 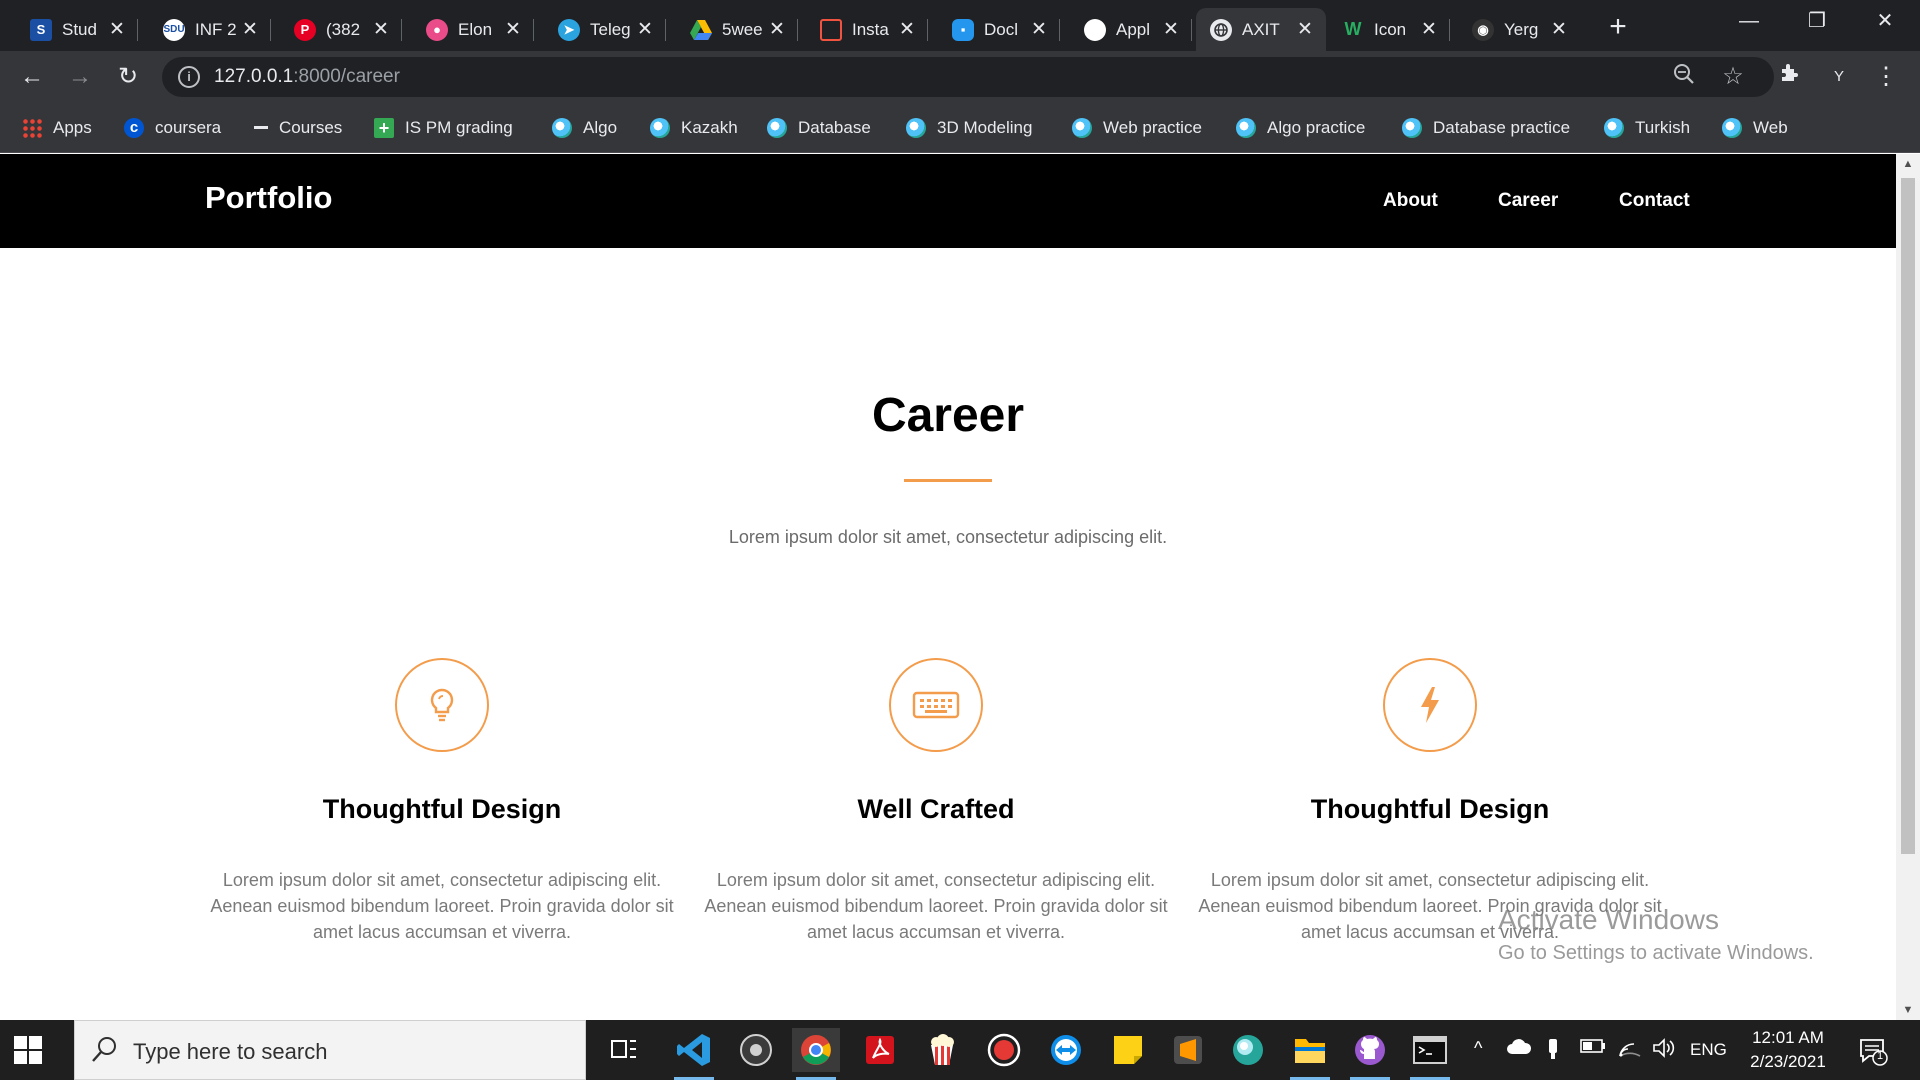 What do you see at coordinates (1908, 164) in the screenshot?
I see `scroll-up-arrow-icon: ▲` at bounding box center [1908, 164].